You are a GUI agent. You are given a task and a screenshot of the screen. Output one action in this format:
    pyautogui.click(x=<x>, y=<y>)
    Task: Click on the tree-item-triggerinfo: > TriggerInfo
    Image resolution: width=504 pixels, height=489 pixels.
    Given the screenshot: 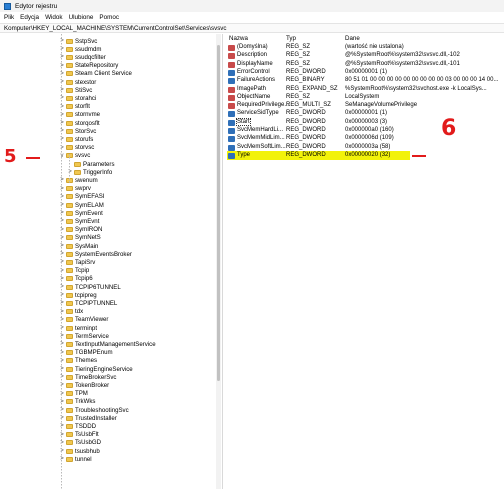 What is the action you would take?
    pyautogui.click(x=89, y=172)
    